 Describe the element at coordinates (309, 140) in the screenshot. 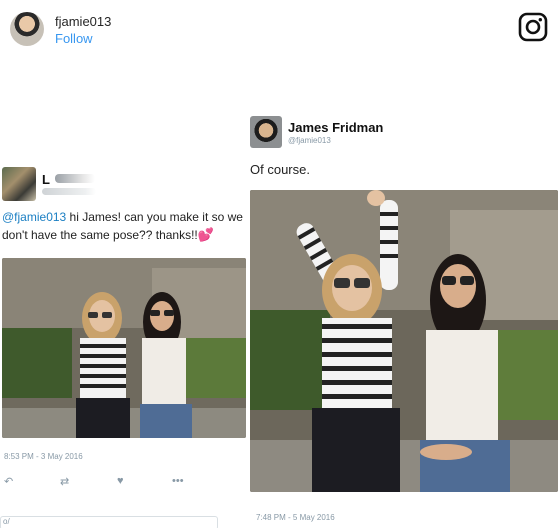

I see `author-handle: @fjamie013` at that location.